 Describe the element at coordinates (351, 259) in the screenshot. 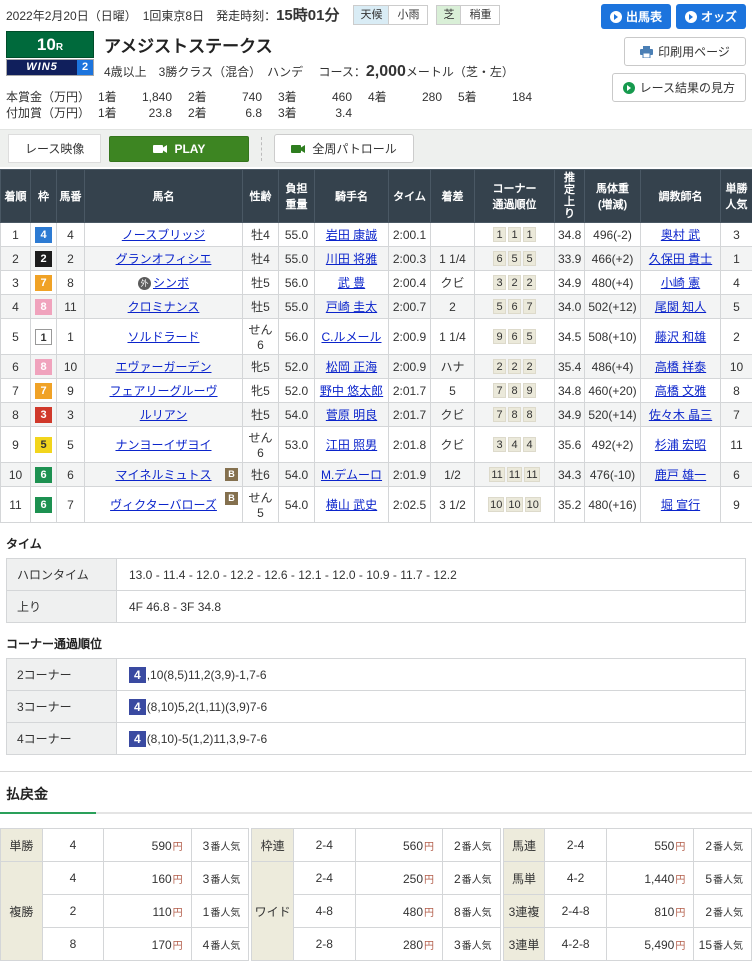

I see `jockey-link: 川田 将雅` at that location.